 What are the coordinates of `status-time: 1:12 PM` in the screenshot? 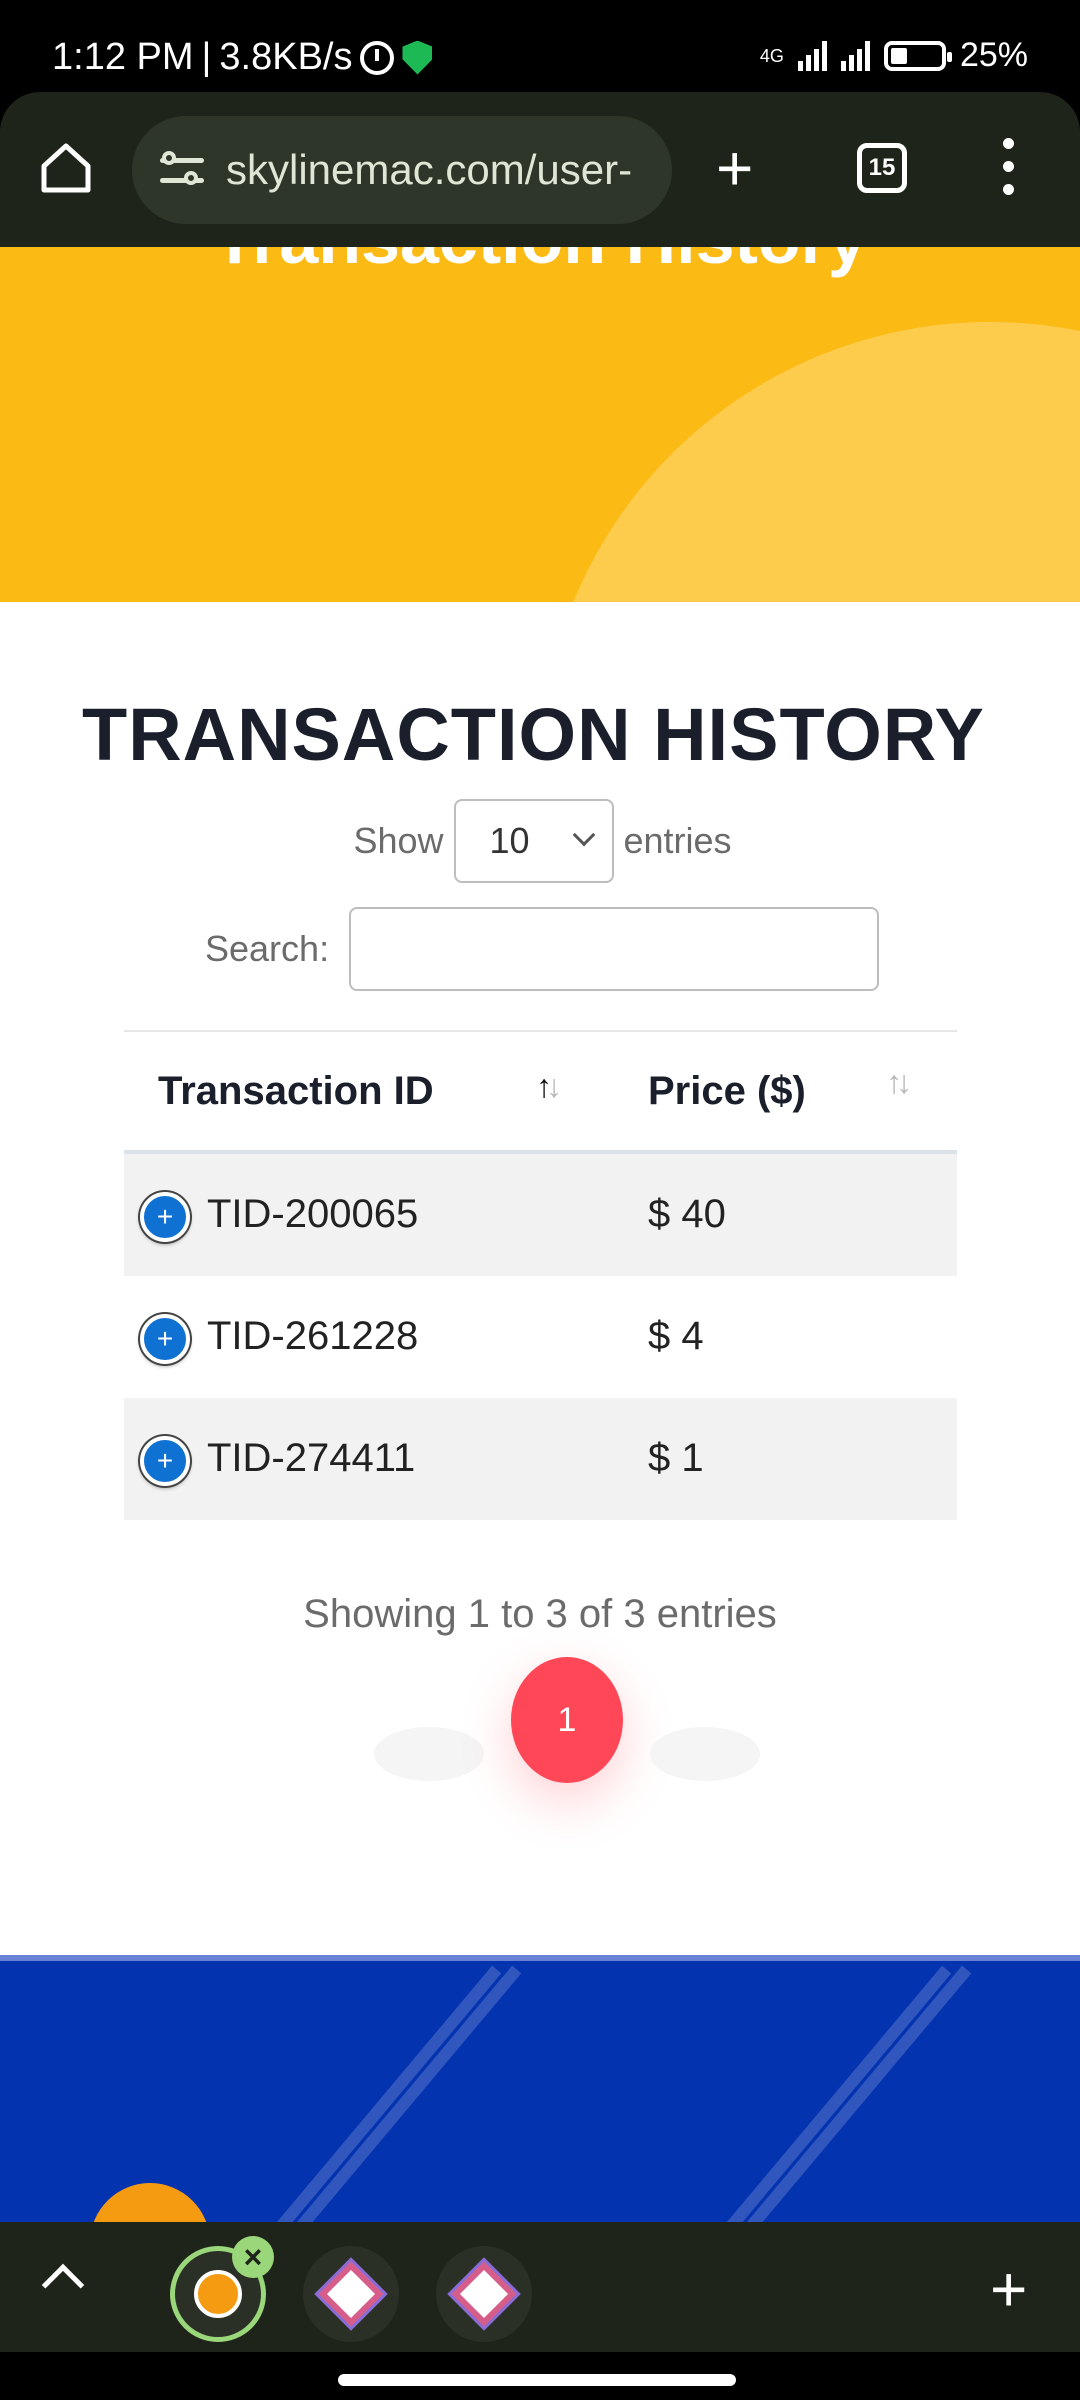 It's located at (123, 57).